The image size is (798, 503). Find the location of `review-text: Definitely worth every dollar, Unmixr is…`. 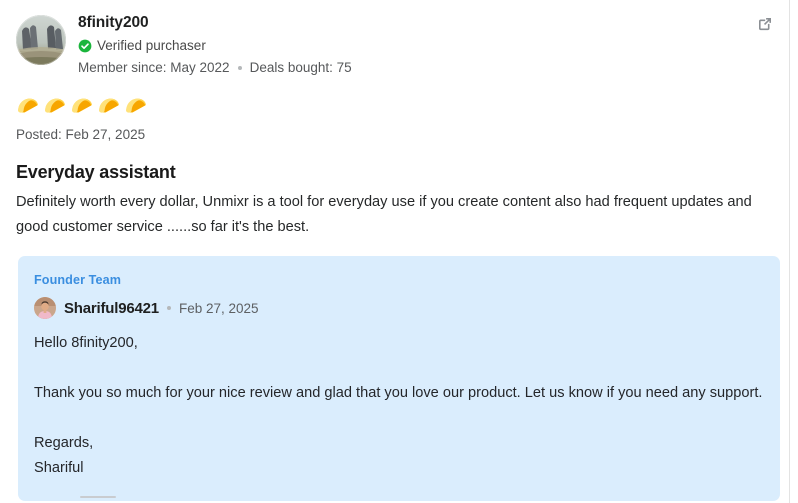

review-text: Definitely worth every dollar, Unmixr is… is located at coordinates (384, 214).